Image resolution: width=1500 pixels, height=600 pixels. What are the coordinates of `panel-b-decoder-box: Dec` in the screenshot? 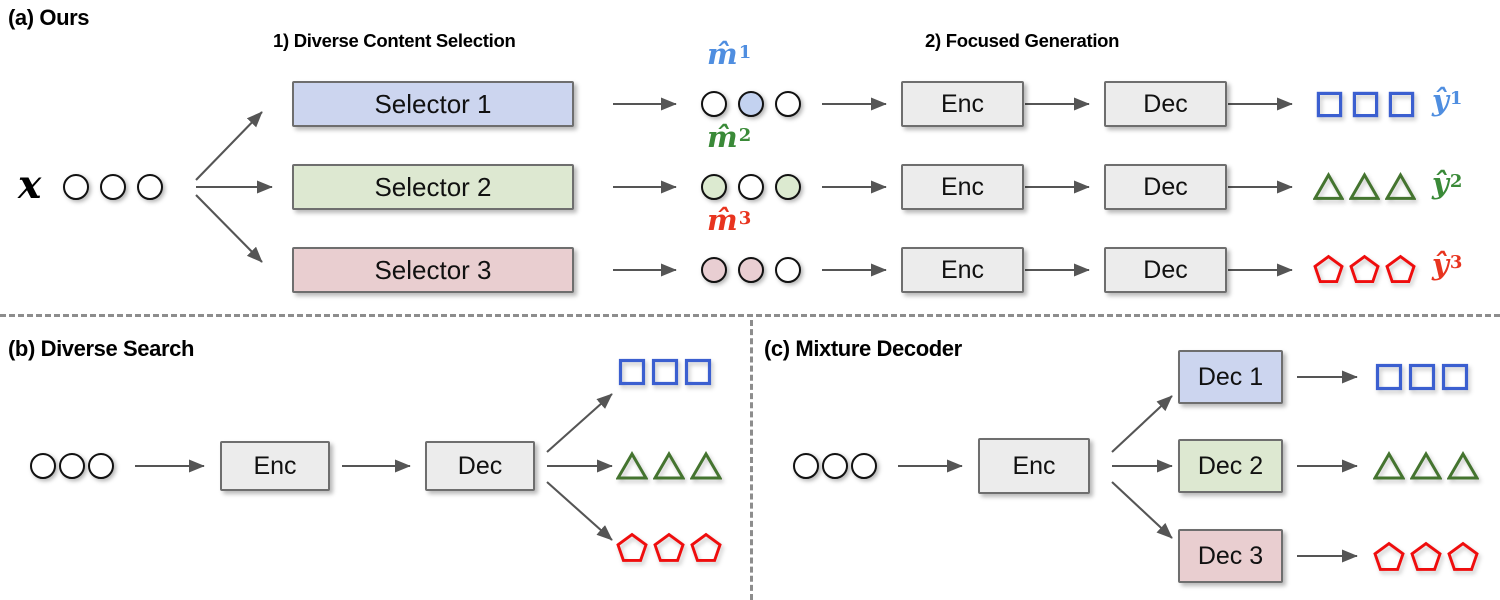 It's located at (480, 466).